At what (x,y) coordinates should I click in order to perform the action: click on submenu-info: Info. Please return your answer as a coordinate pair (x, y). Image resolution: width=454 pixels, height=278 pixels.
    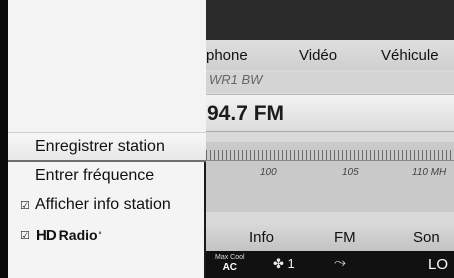
    Looking at the image, I should click on (261, 237).